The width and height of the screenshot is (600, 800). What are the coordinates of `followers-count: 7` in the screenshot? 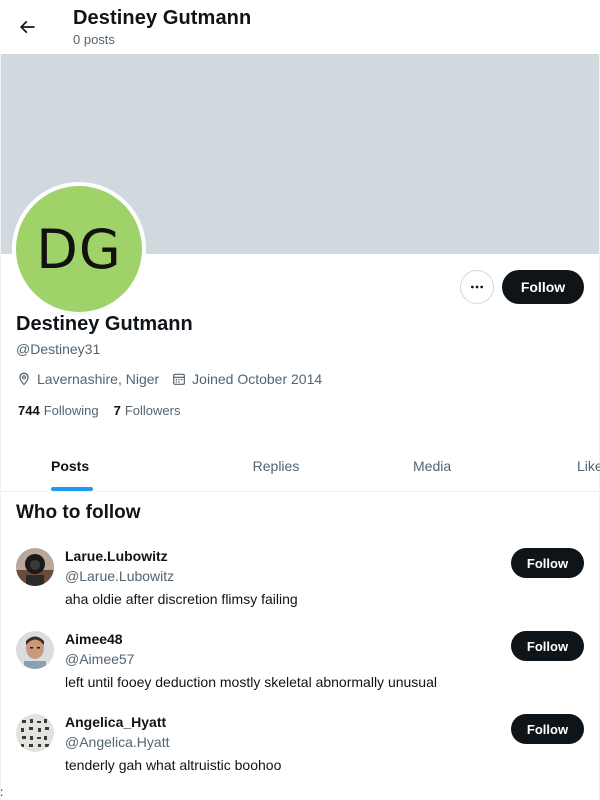 It's located at (117, 410).